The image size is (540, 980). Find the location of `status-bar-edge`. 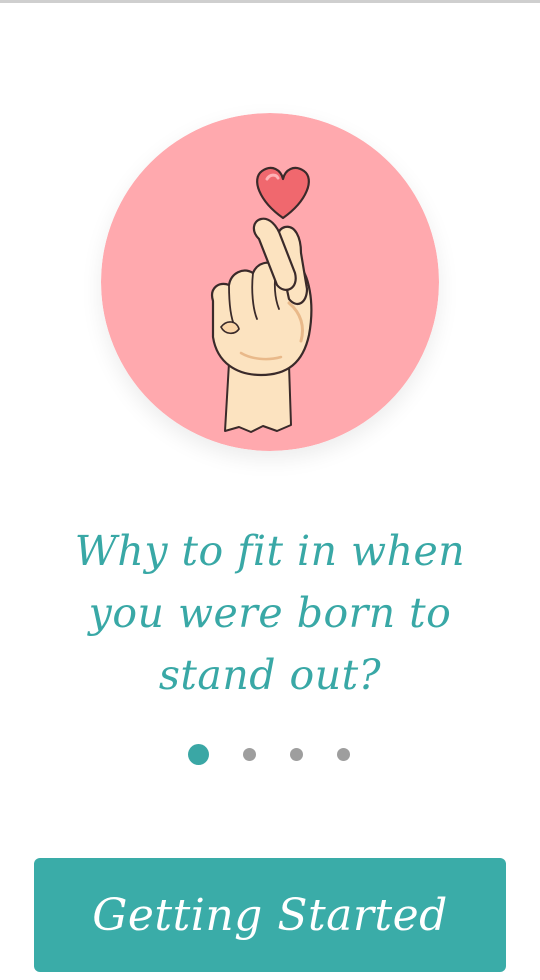

status-bar-edge is located at coordinates (270, 1).